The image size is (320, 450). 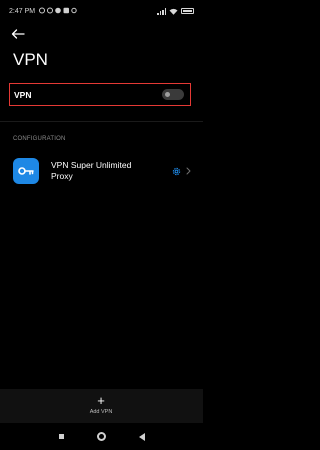 What do you see at coordinates (141, 436) in the screenshot?
I see `nav-back-button` at bounding box center [141, 436].